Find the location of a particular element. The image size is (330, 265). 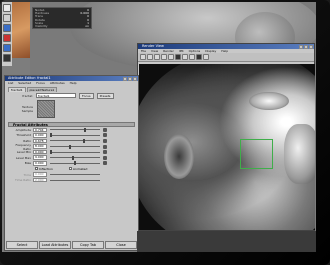

menu-selected: Selected is located at coordinates (24, 83).